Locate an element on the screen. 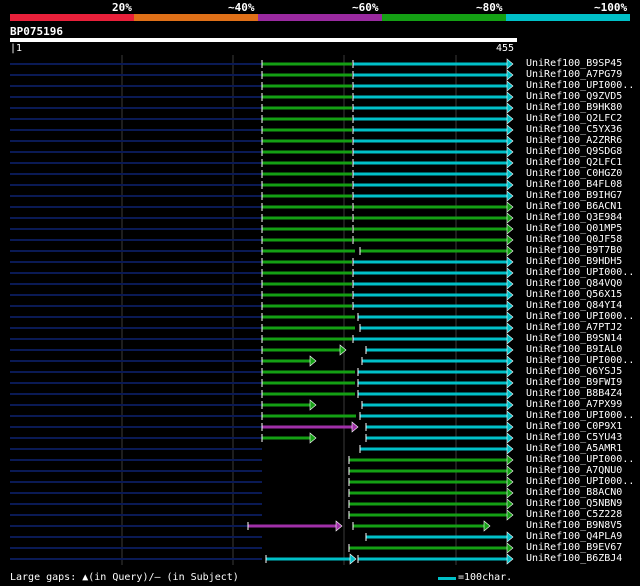 The width and height of the screenshot is (640, 586). hit-label: UniRef100_B8B4Z4 is located at coordinates (574, 393).